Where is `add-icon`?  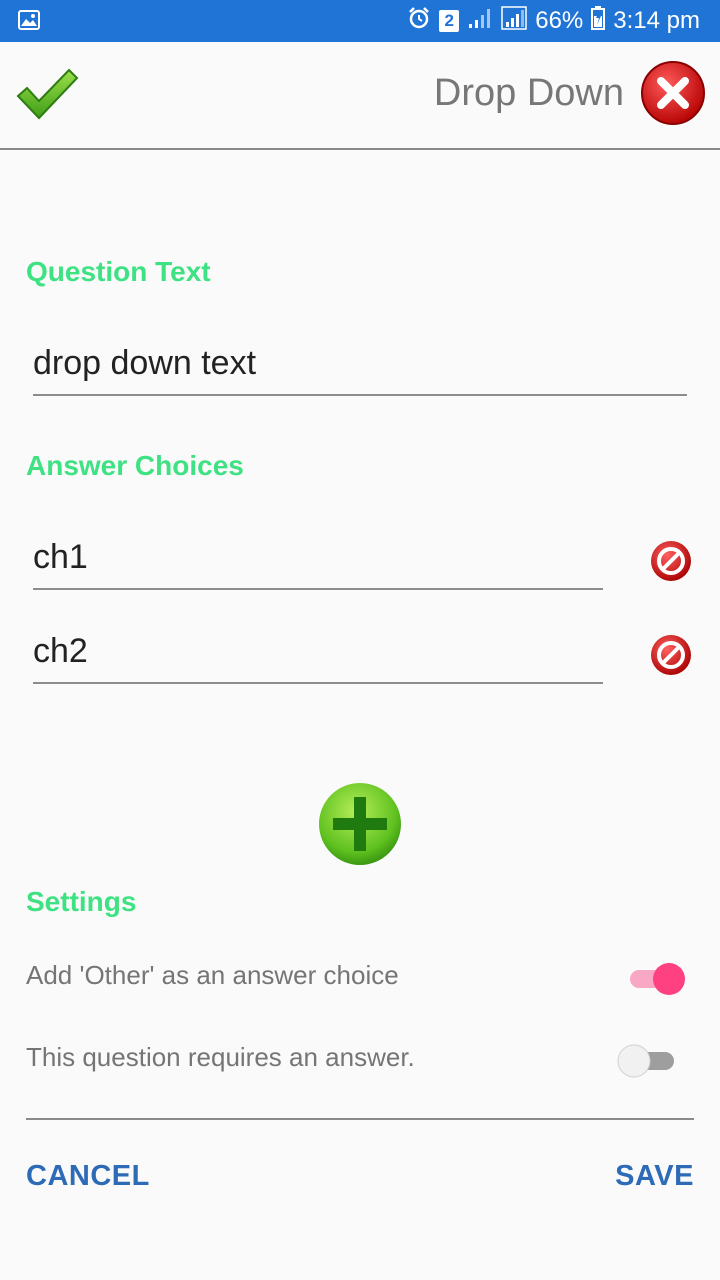 add-icon is located at coordinates (360, 824).